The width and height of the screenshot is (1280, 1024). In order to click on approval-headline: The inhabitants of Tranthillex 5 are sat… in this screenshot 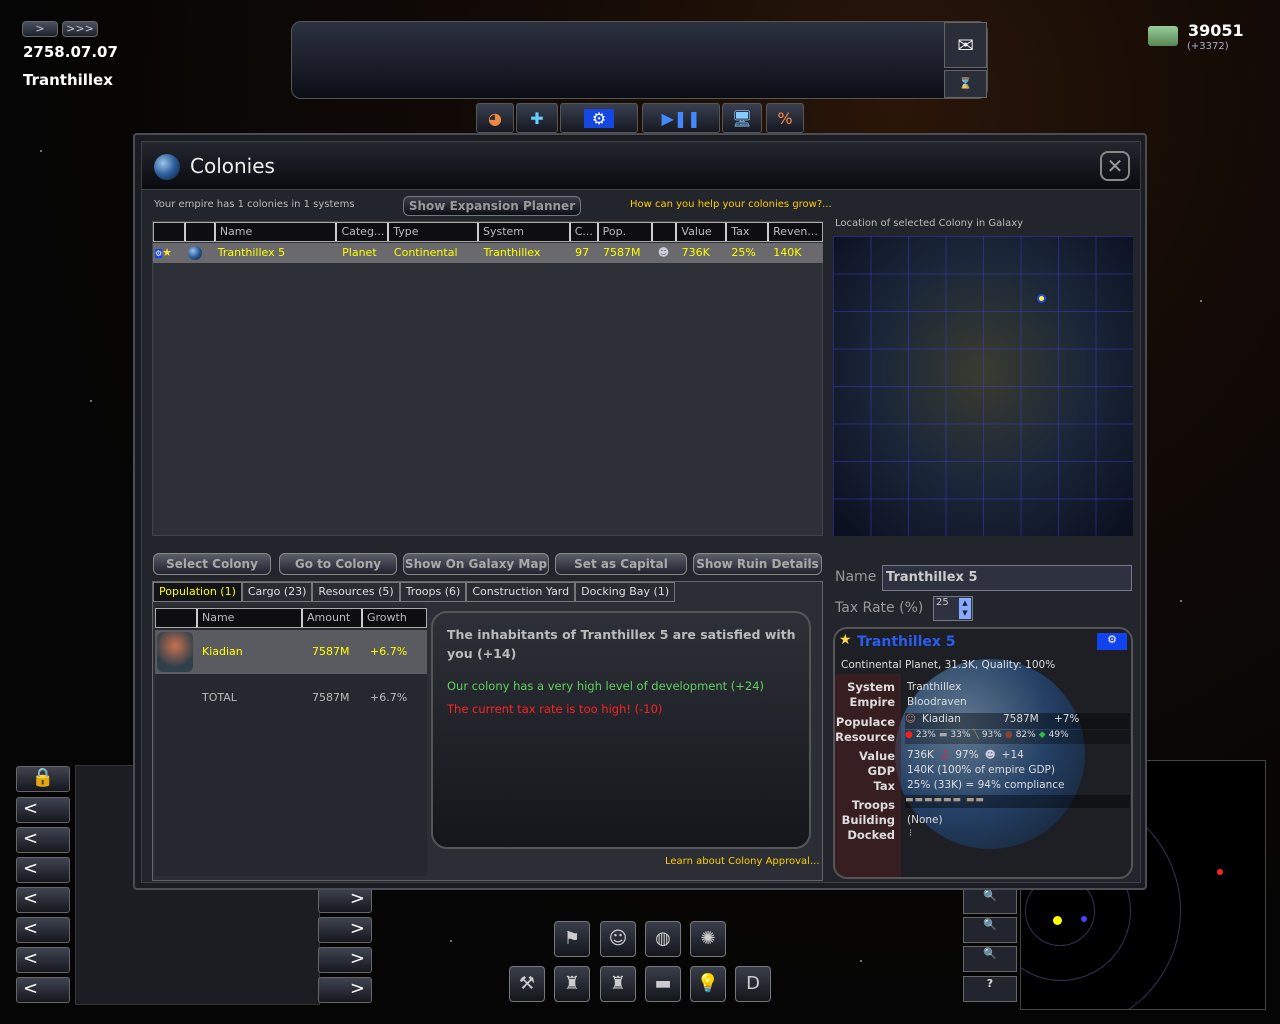, I will do `click(621, 644)`.